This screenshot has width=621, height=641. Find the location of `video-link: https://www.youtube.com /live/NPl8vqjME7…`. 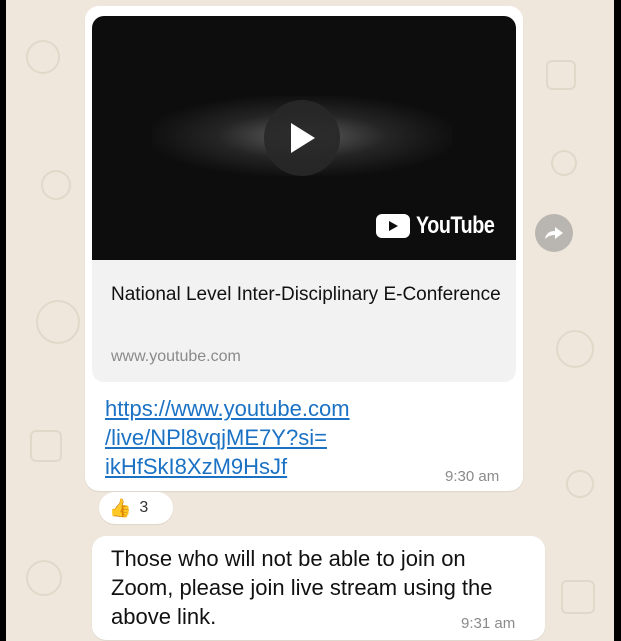

video-link: https://www.youtube.com /live/NPl8vqjME7… is located at coordinates (275, 437).